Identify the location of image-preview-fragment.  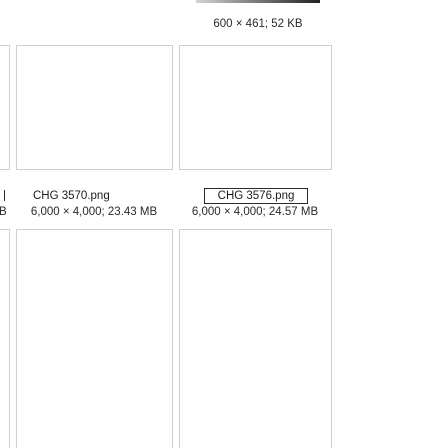
(258, 1).